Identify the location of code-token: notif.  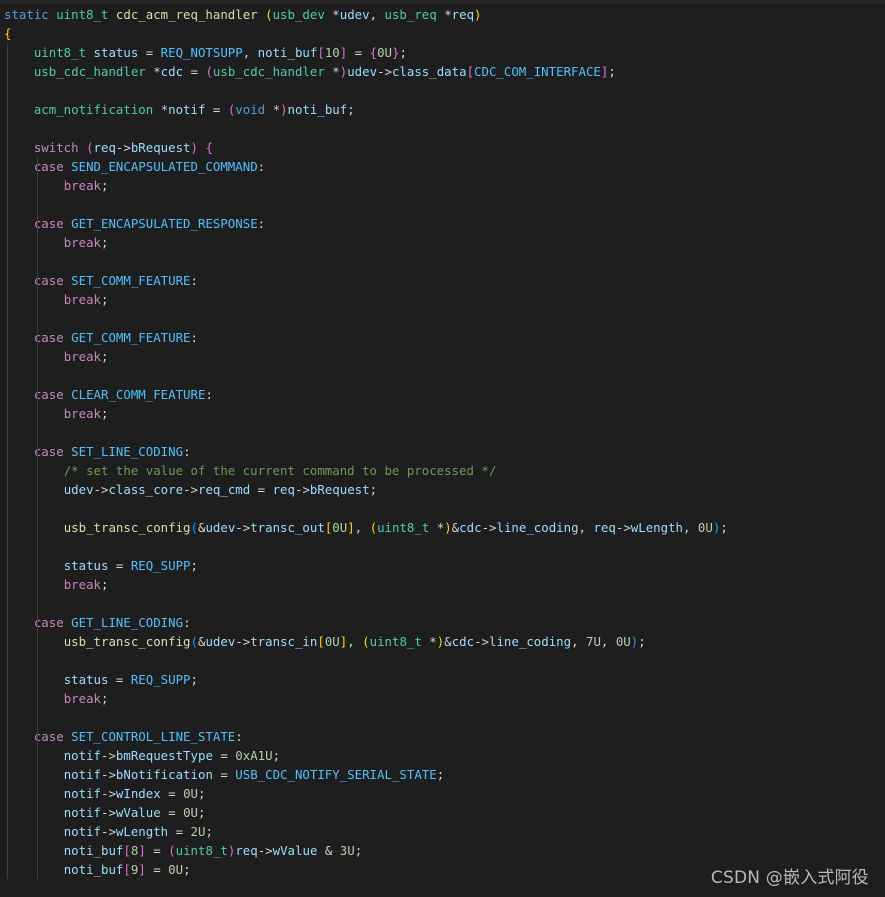
(82, 755).